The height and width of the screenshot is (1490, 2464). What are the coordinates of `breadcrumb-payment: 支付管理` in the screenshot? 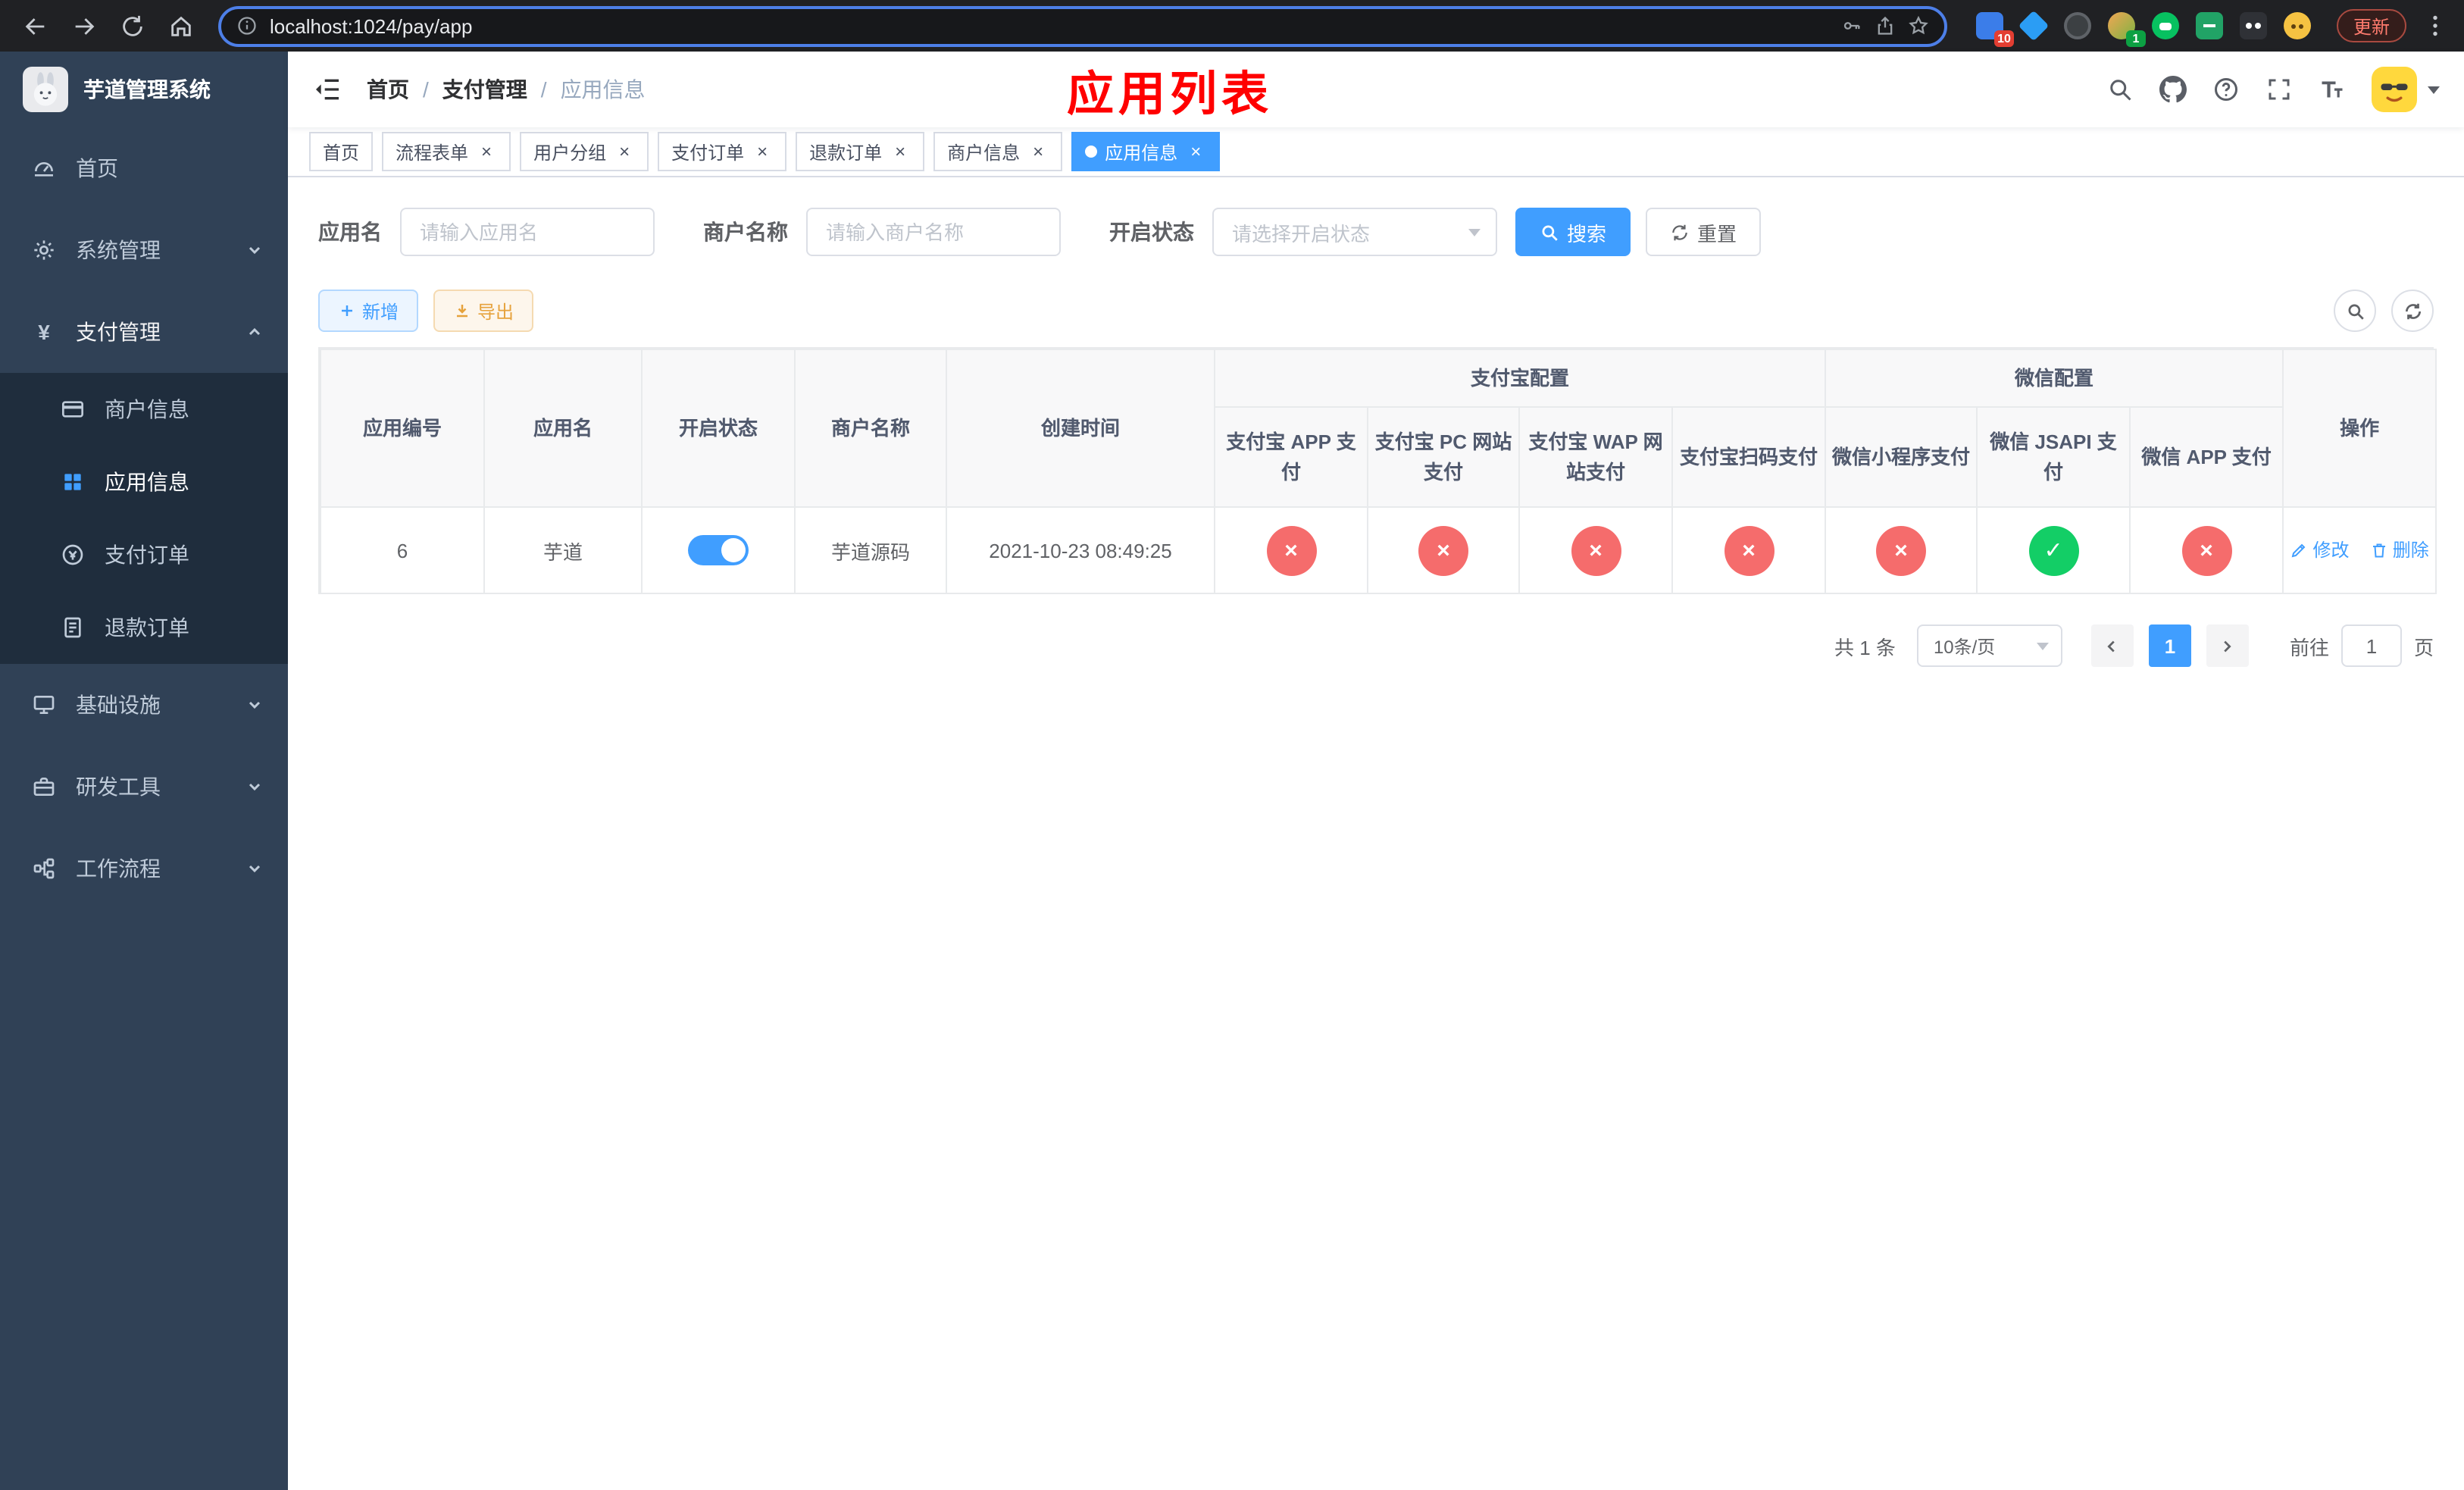 It's located at (484, 89).